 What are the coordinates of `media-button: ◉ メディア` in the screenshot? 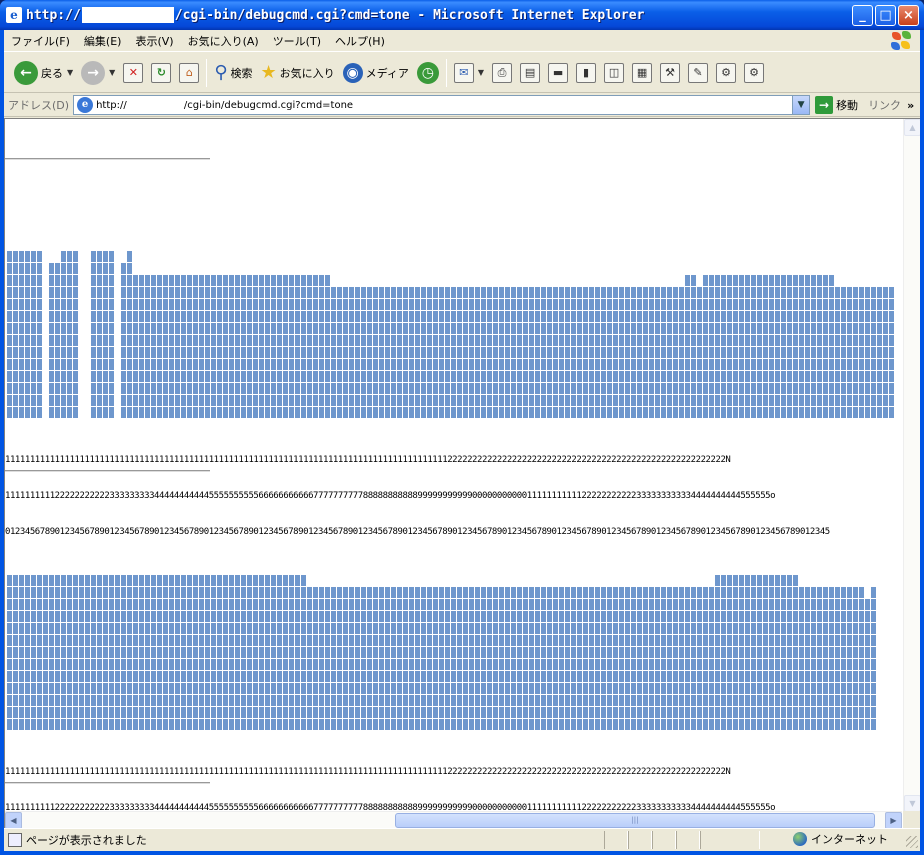 It's located at (376, 73).